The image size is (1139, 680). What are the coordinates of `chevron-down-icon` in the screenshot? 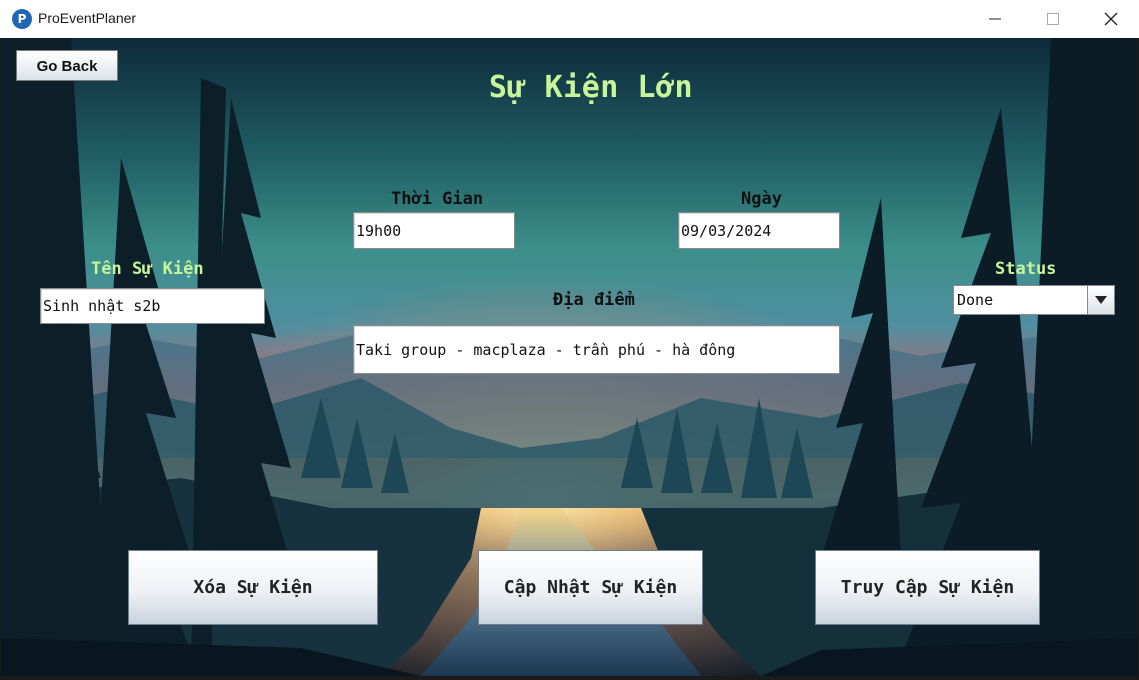 It's located at (1100, 300).